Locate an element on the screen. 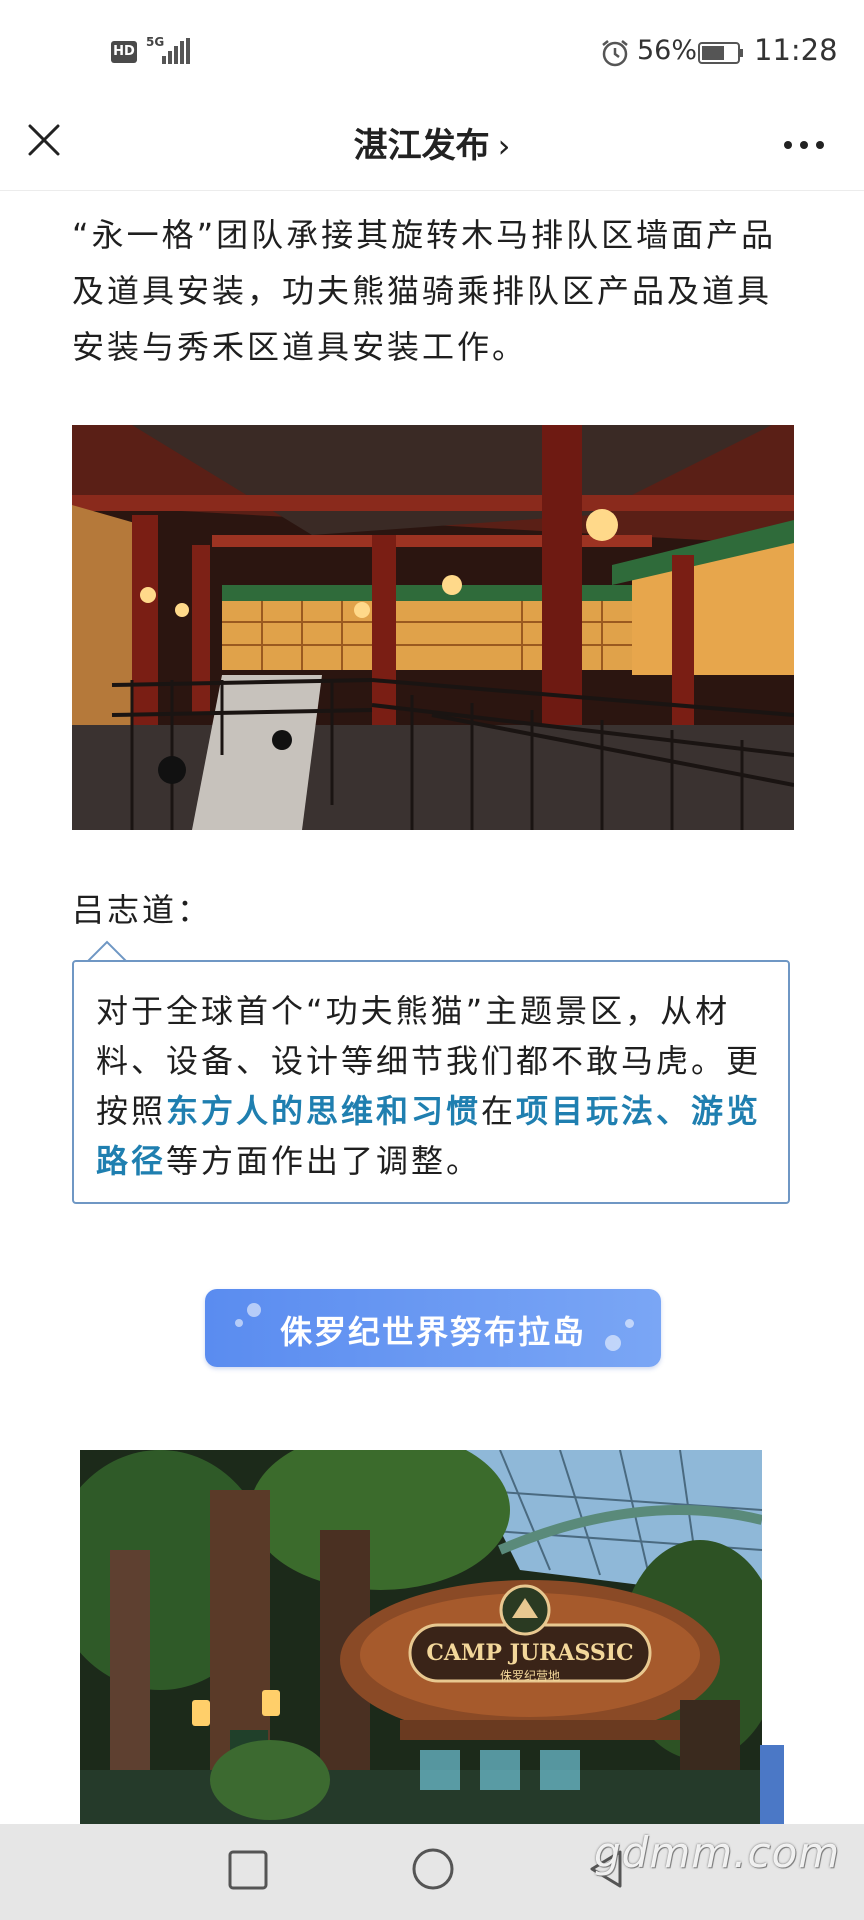  chevron-right-icon: › is located at coordinates (504, 146).